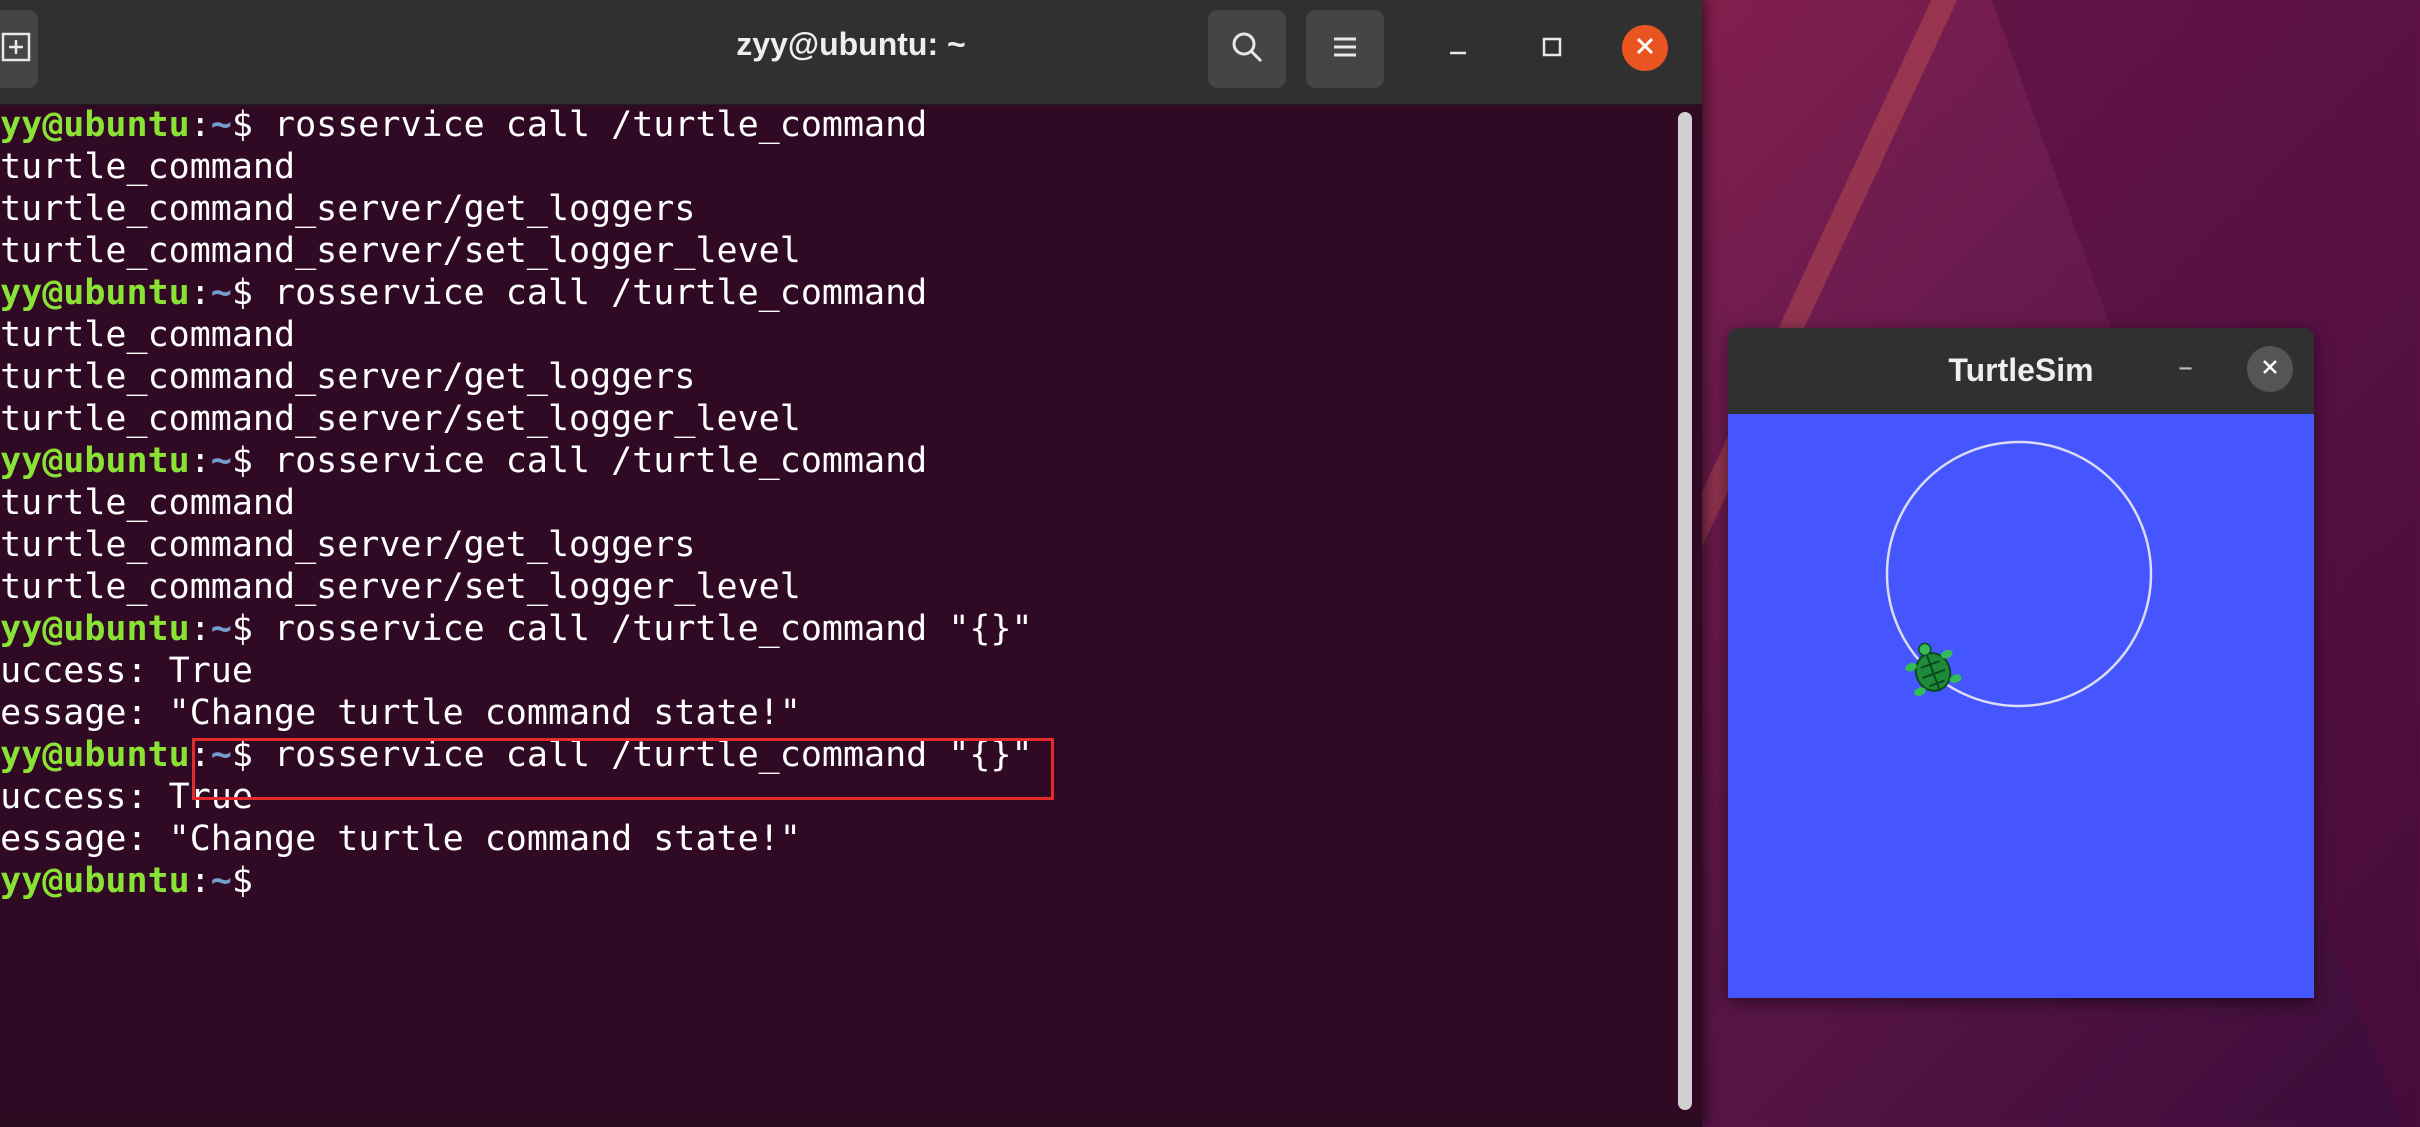 The width and height of the screenshot is (2420, 1127). What do you see at coordinates (2019, 574) in the screenshot?
I see `turtle-path-drawing` at bounding box center [2019, 574].